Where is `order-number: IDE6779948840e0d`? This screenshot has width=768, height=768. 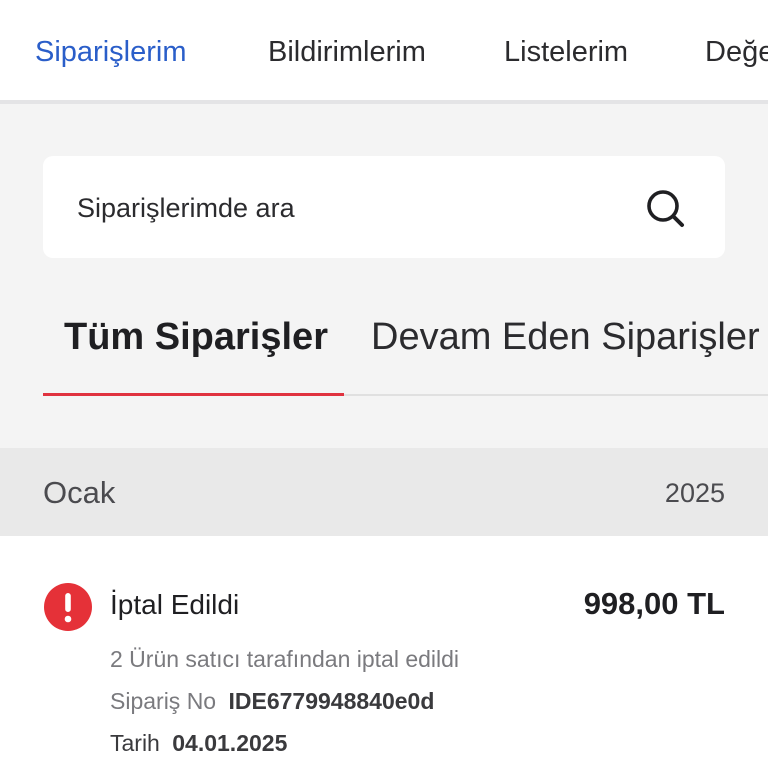 order-number: IDE6779948840e0d is located at coordinates (331, 701).